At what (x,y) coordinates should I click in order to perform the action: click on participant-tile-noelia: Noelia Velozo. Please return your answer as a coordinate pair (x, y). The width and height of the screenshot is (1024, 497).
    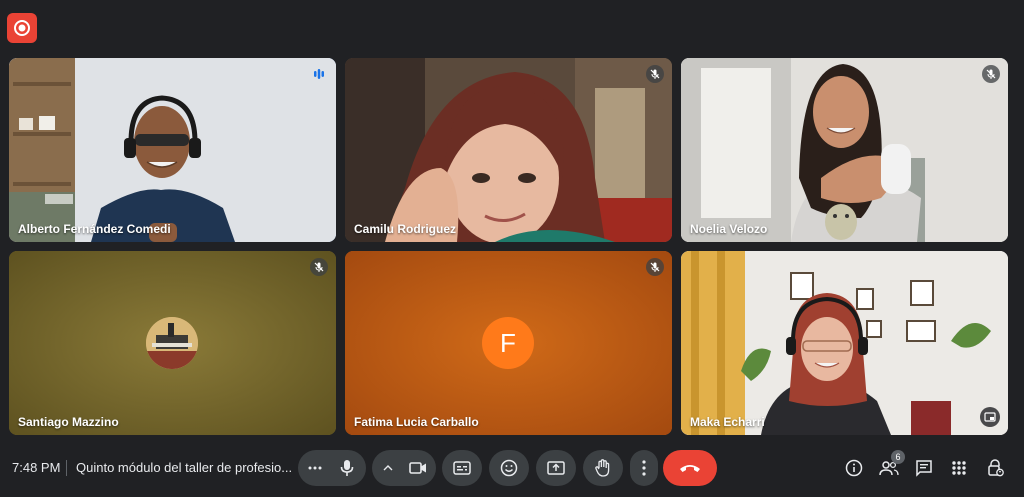
    Looking at the image, I should click on (844, 150).